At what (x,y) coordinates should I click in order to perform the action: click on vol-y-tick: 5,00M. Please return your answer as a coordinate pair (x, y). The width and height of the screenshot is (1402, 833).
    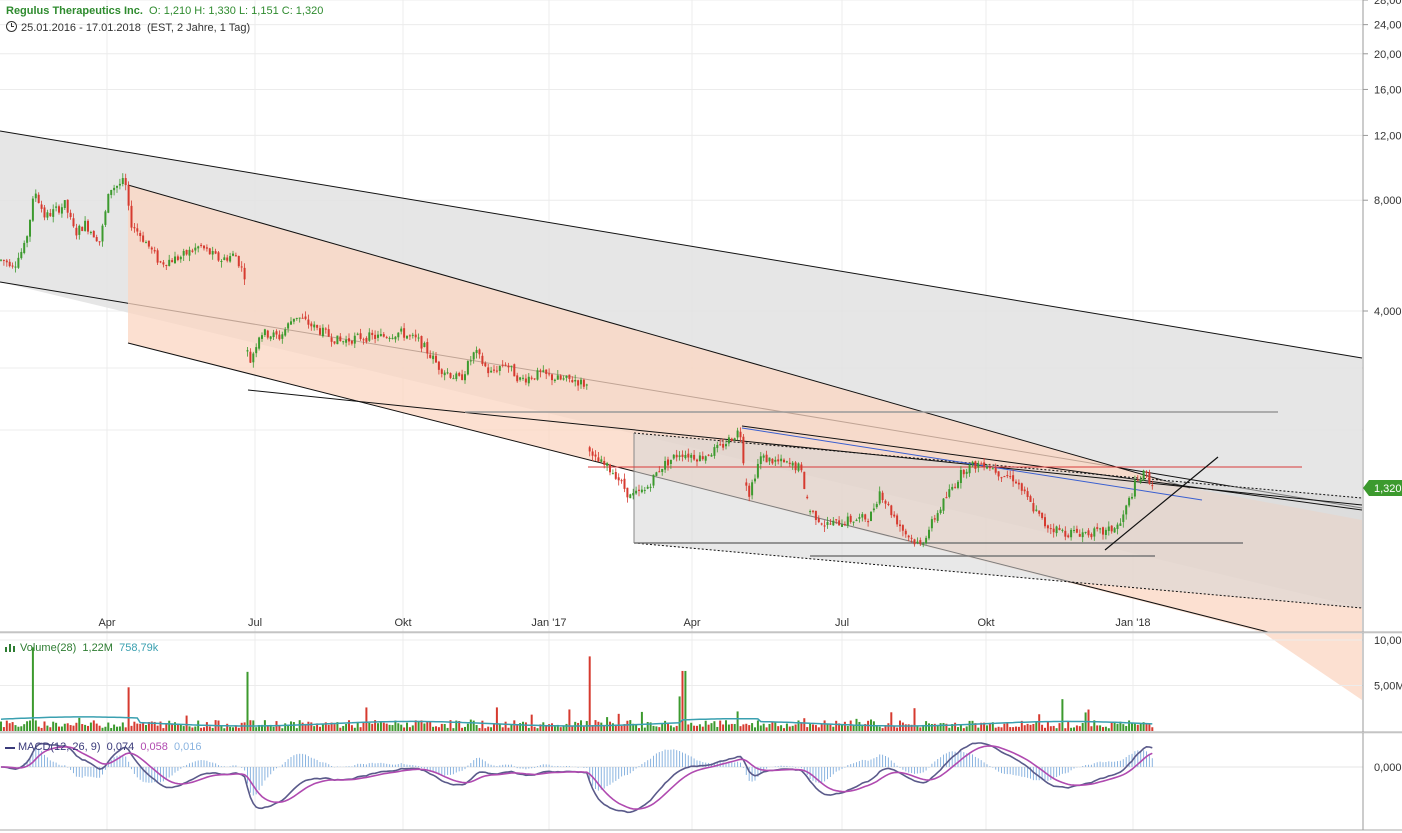
    Looking at the image, I should click on (1388, 687).